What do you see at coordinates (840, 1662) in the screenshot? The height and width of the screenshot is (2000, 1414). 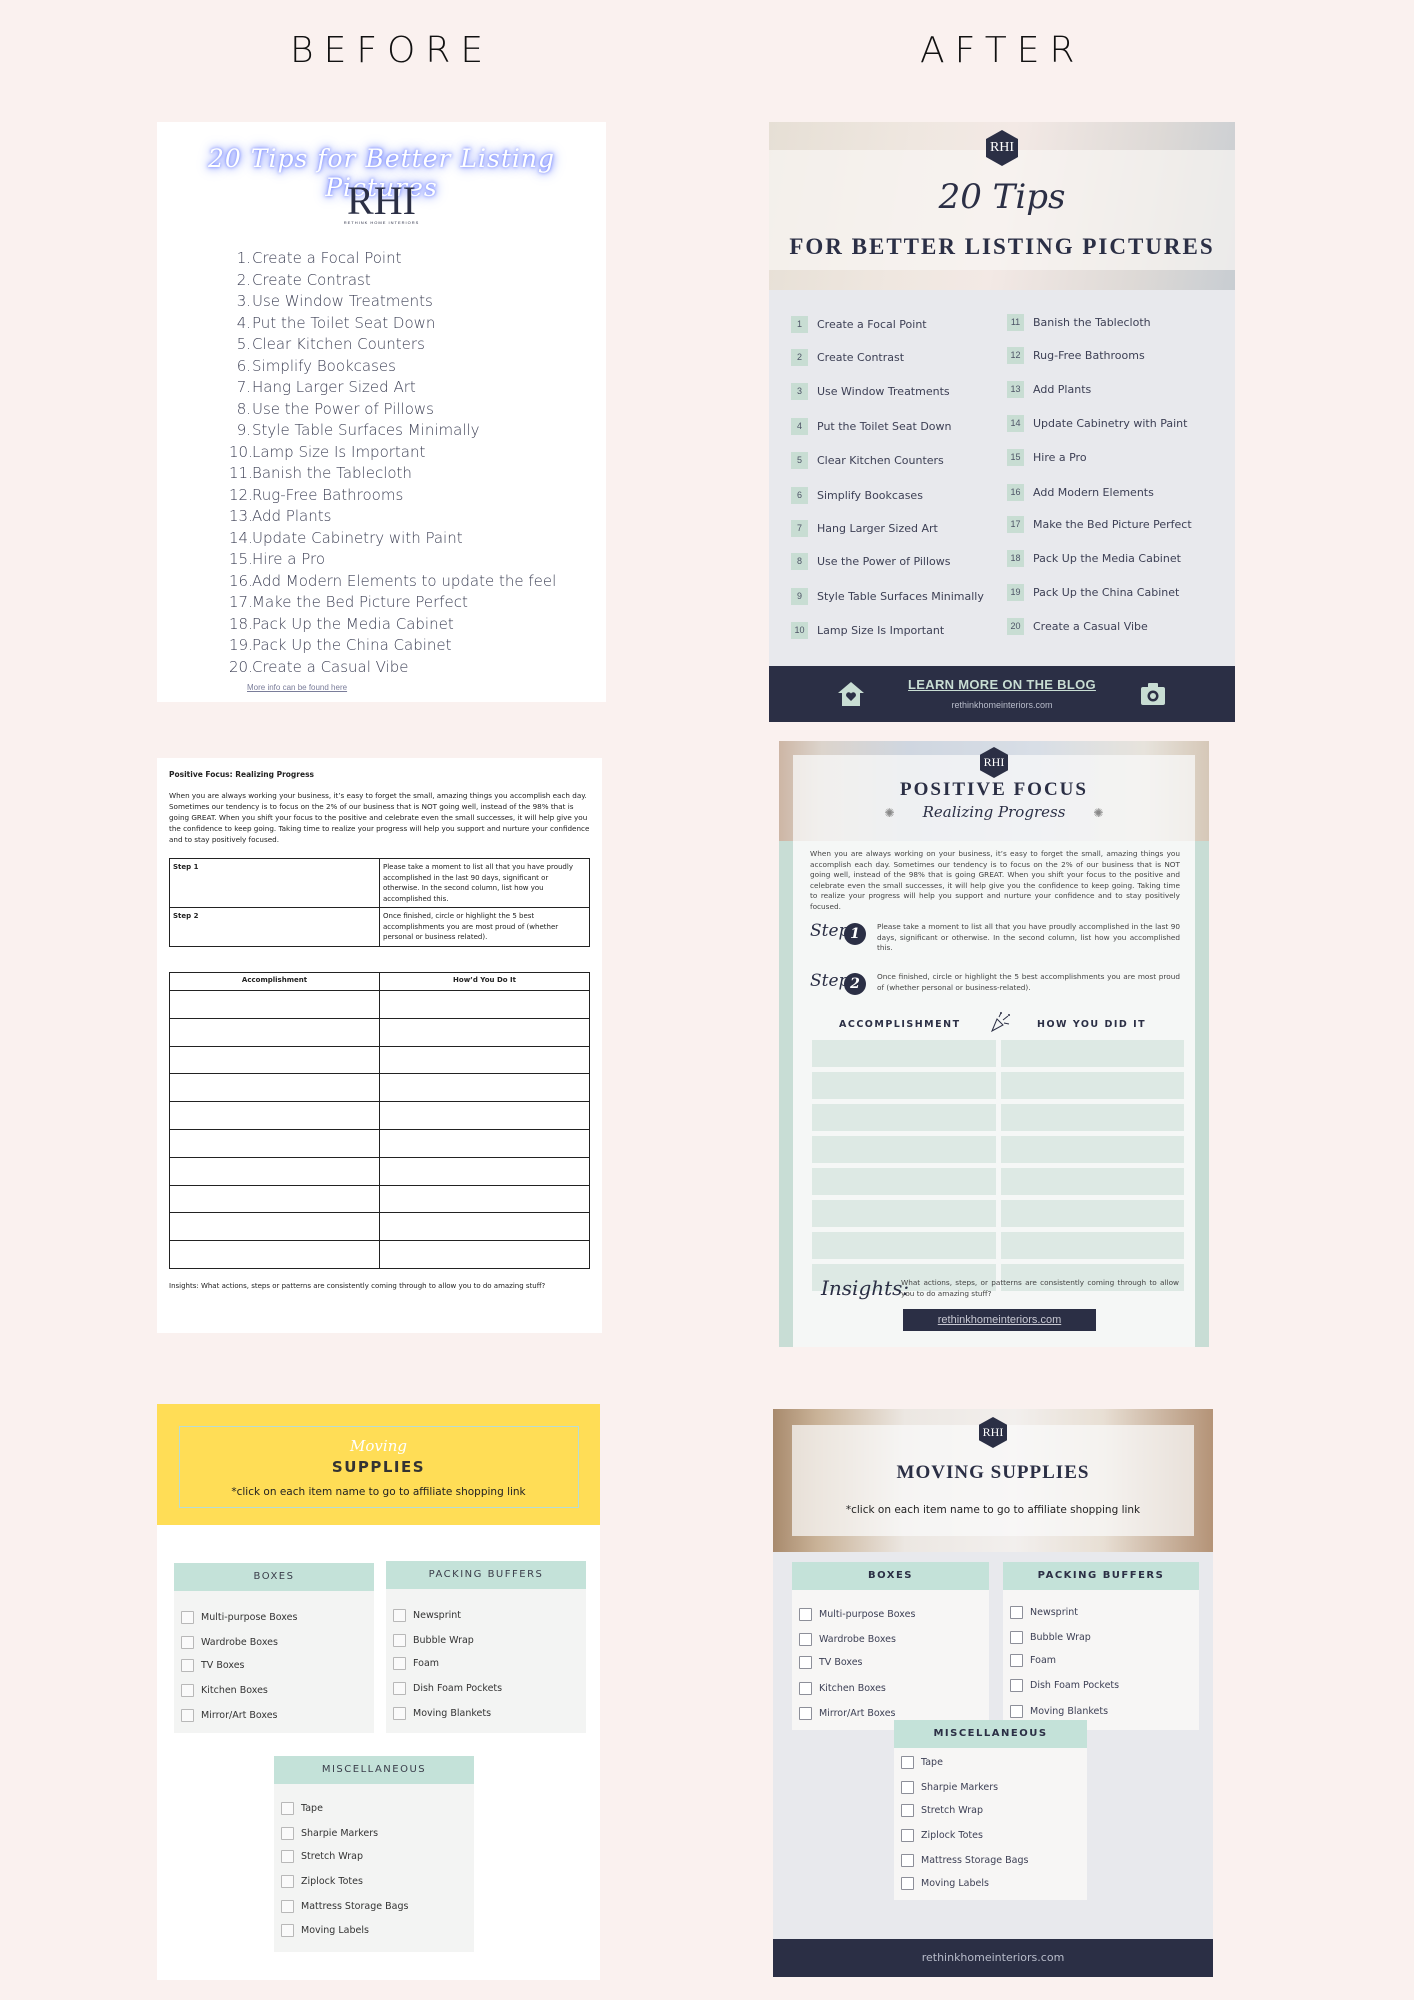 I see `item-link: TV Boxes` at bounding box center [840, 1662].